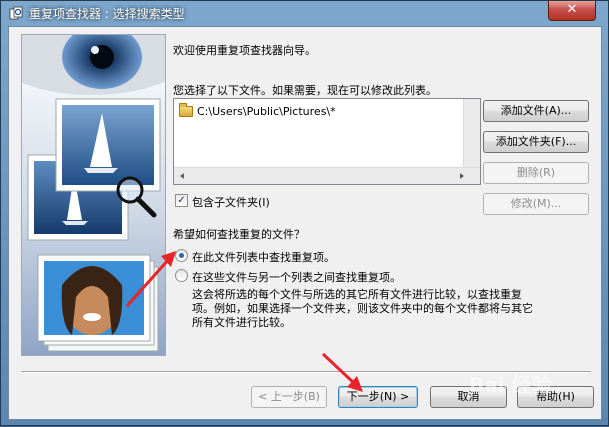 The image size is (609, 427). I want to click on horizontal-scrollbar, so click(327, 175).